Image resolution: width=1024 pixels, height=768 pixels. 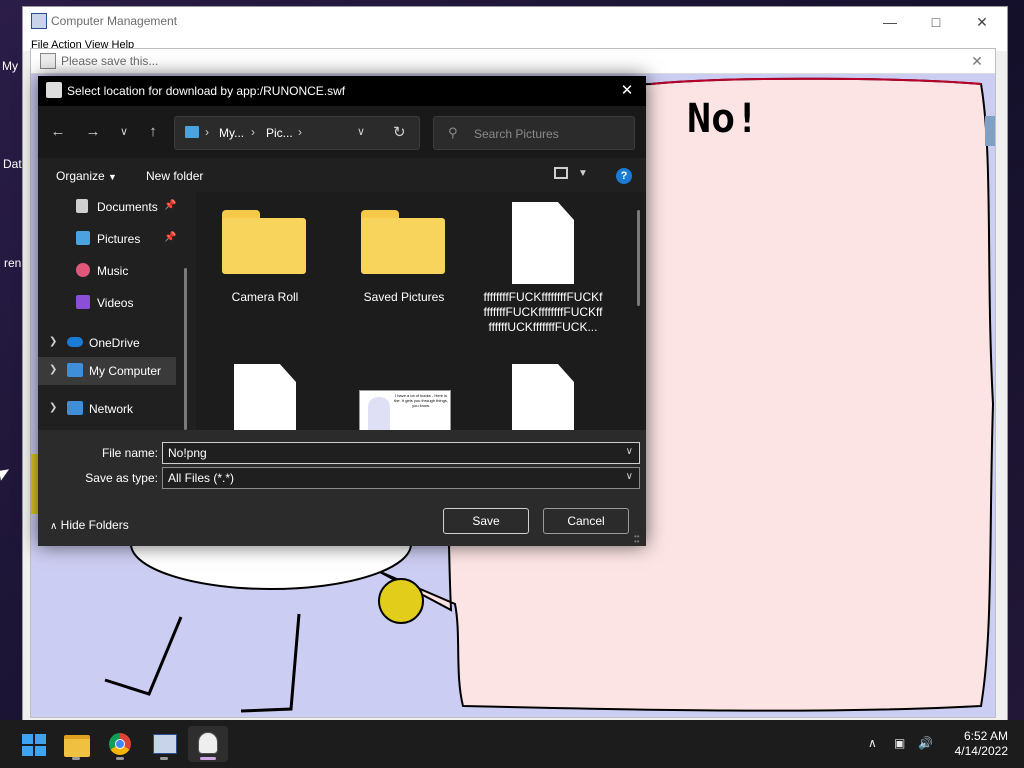 I want to click on content-scrollbar, so click(x=638, y=258).